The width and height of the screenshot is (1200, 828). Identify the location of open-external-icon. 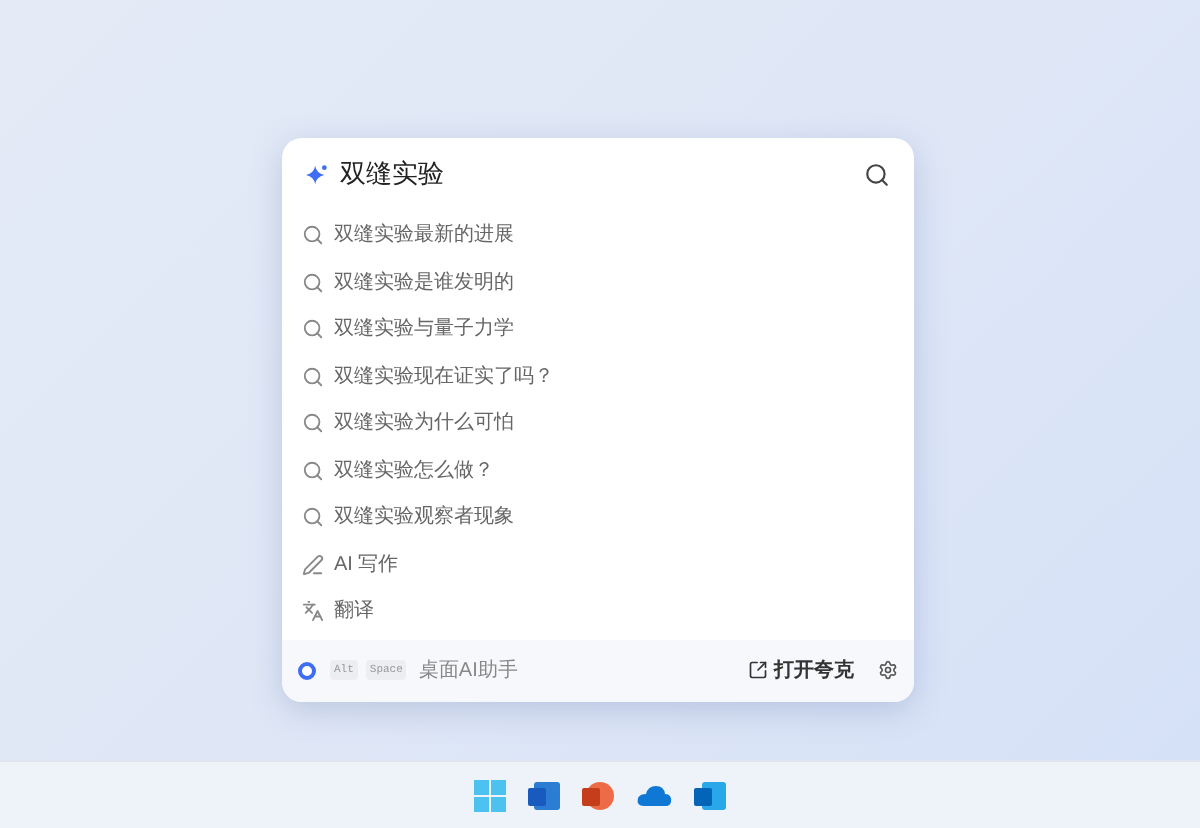
(758, 670).